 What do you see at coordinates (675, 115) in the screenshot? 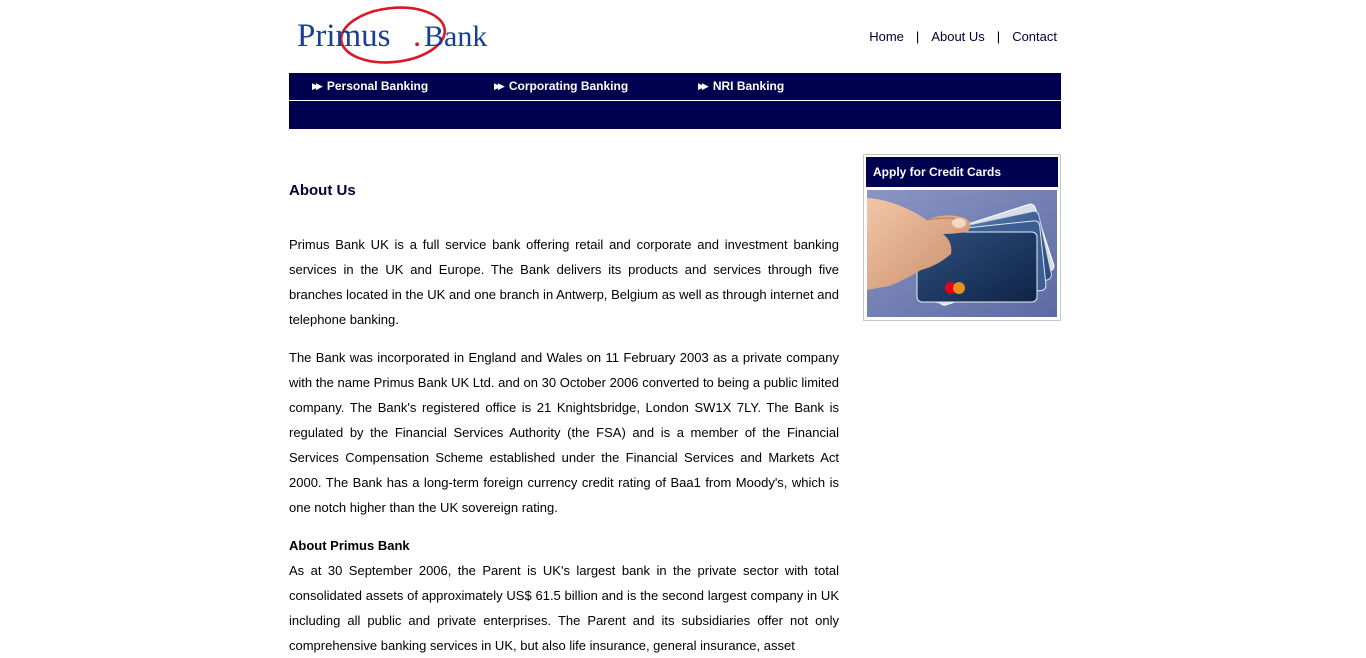
I see `sub-navigation-bar` at bounding box center [675, 115].